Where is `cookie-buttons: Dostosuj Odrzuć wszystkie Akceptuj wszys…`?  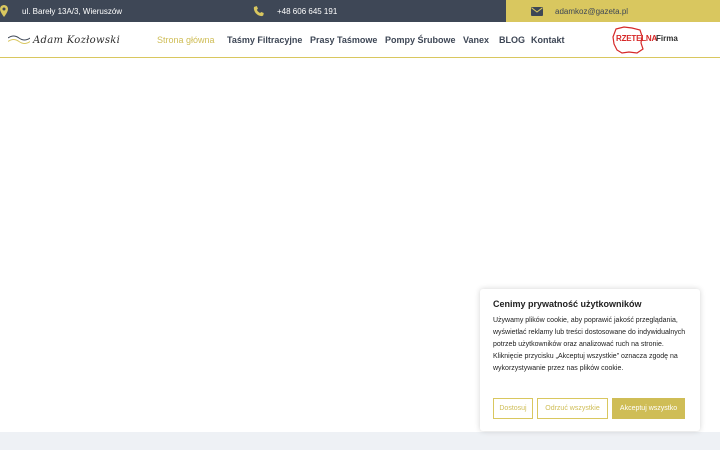
cookie-buttons: Dostosuj Odrzuć wszystkie Akceptuj wszys… is located at coordinates (589, 408).